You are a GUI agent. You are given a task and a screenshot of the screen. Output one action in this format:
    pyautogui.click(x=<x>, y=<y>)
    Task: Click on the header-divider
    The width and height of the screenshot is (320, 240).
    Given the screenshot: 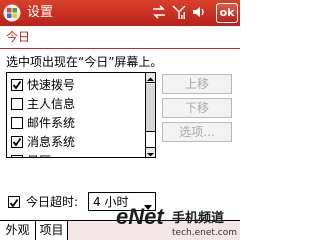 What is the action you would take?
    pyautogui.click(x=120, y=48)
    